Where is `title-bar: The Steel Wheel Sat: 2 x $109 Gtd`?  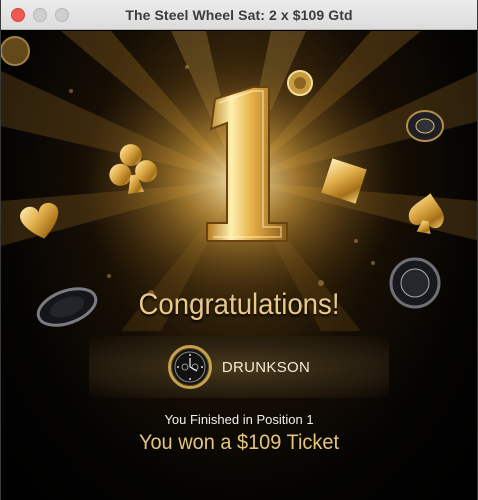
title-bar: The Steel Wheel Sat: 2 x $109 Gtd is located at coordinates (239, 15).